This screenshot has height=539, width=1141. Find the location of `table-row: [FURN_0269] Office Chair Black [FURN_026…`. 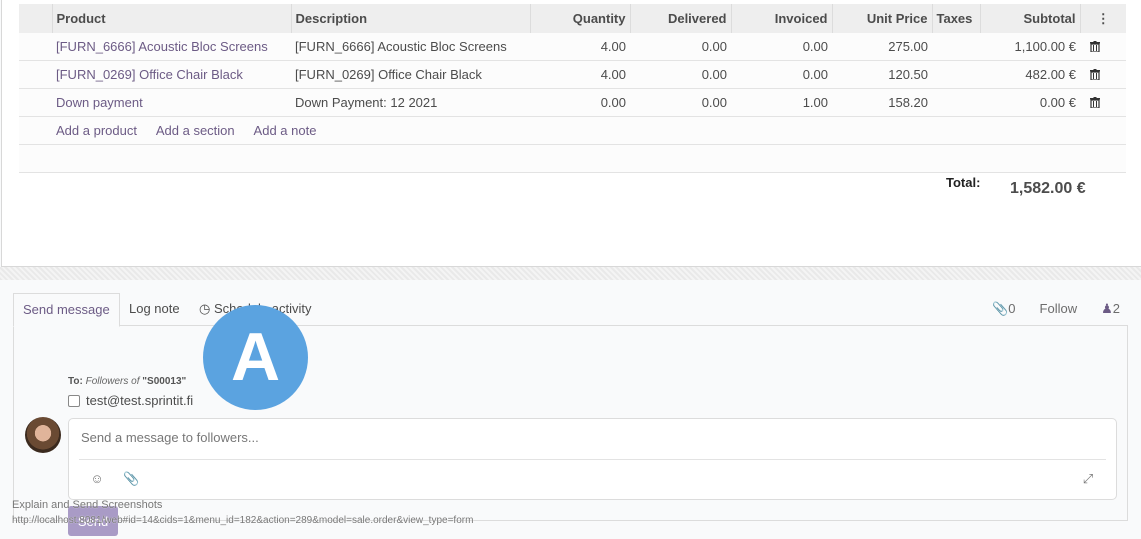

table-row: [FURN_0269] Office Chair Black [FURN_026… is located at coordinates (572, 74).